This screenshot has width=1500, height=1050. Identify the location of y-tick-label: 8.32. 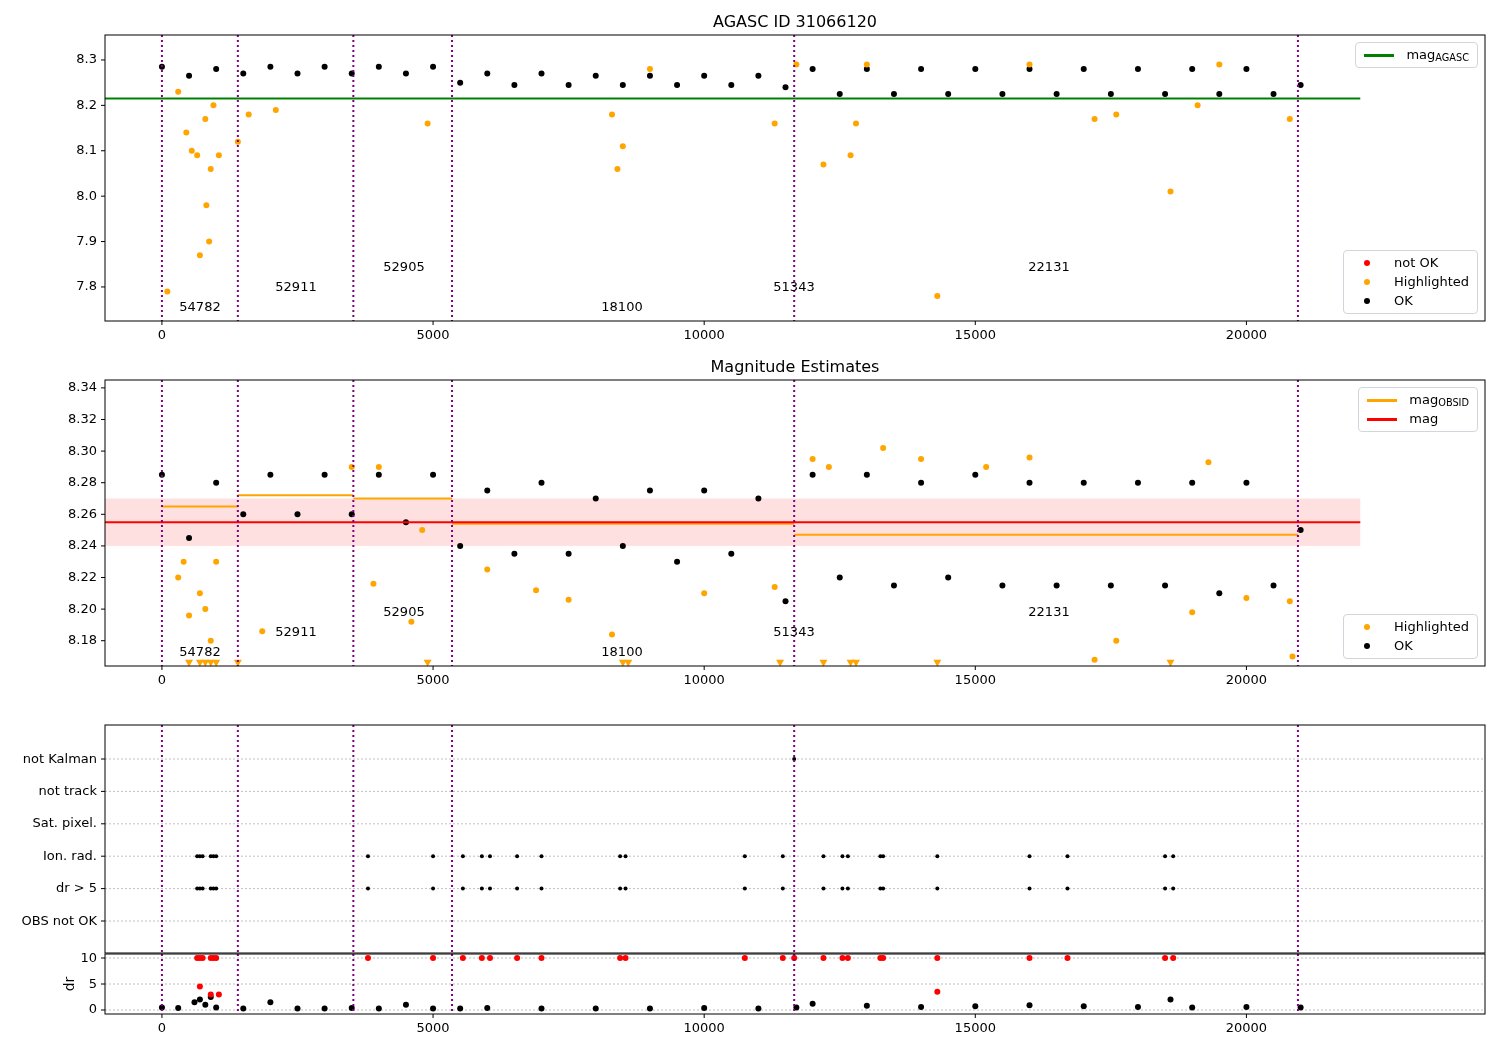
(82, 418).